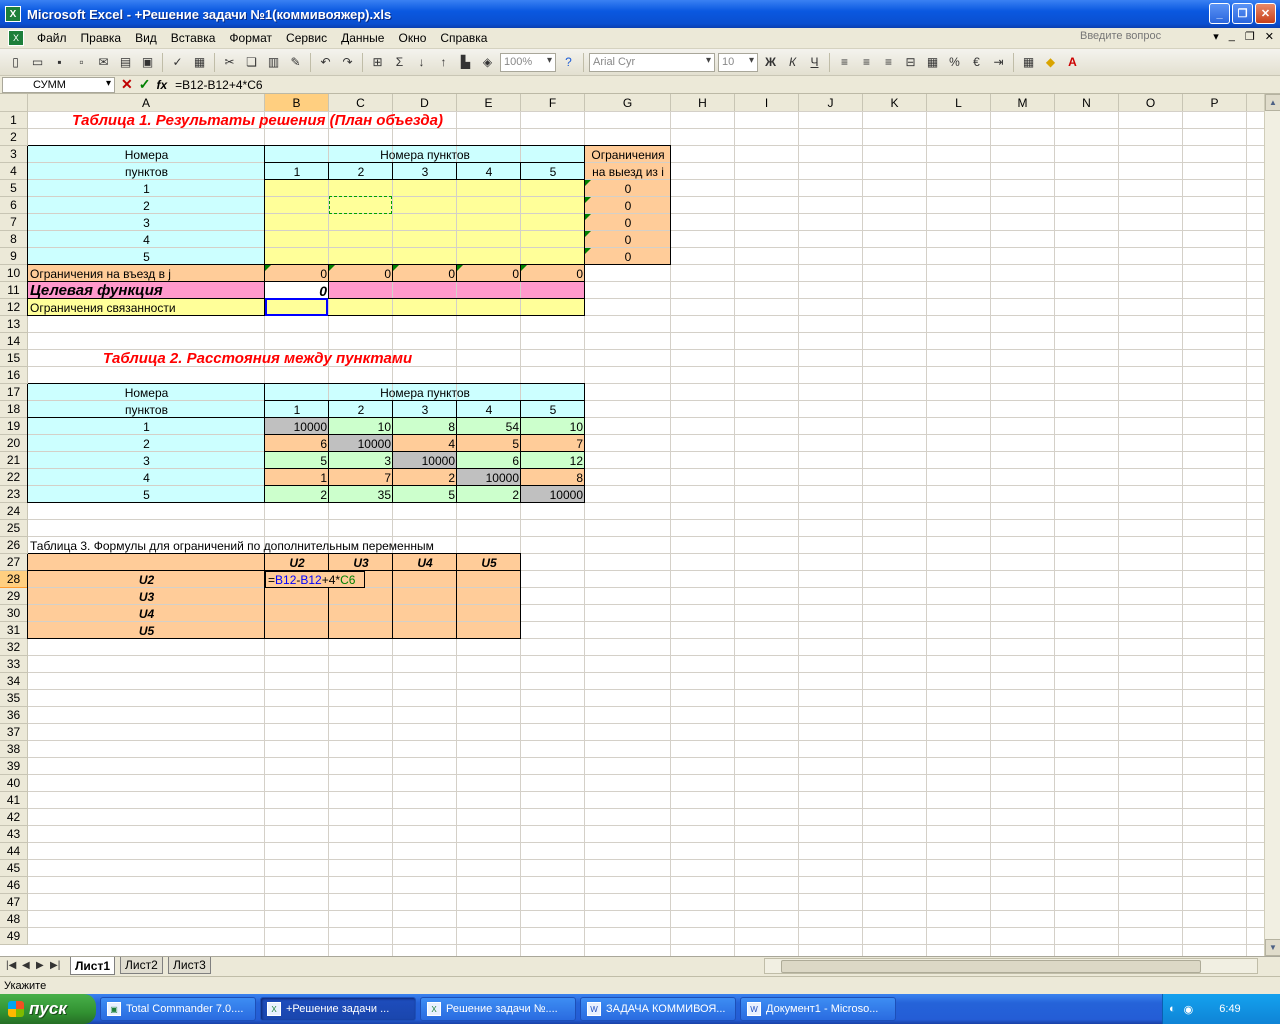 This screenshot has width=1280, height=1024. I want to click on objective-label: Целевая функция, so click(146, 290).